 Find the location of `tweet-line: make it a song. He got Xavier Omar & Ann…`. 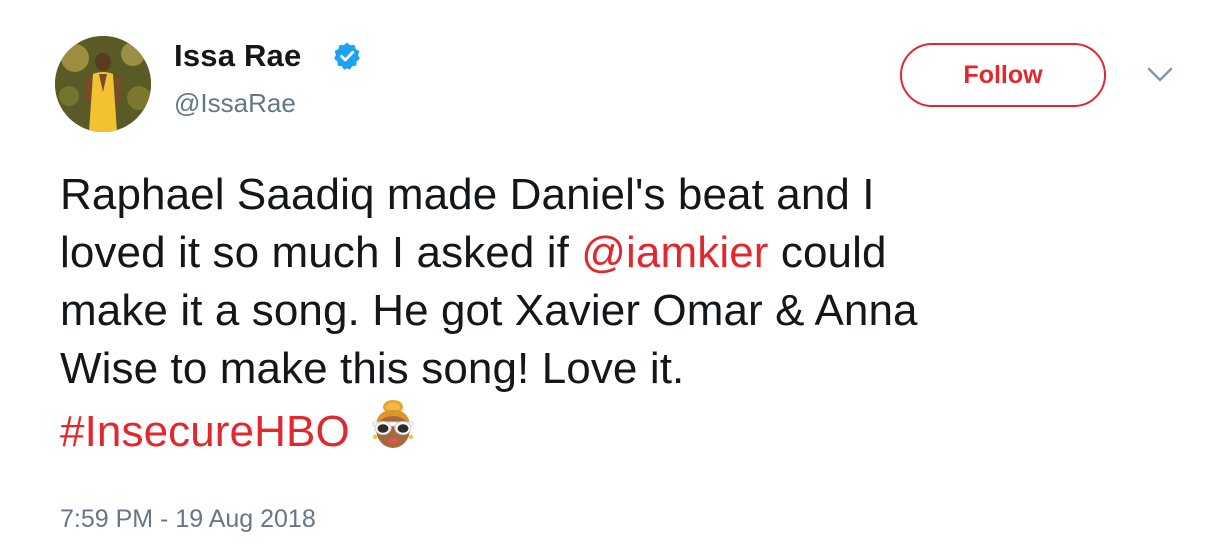

tweet-line: make it a song. He got Xavier Omar & Ann… is located at coordinates (489, 310).